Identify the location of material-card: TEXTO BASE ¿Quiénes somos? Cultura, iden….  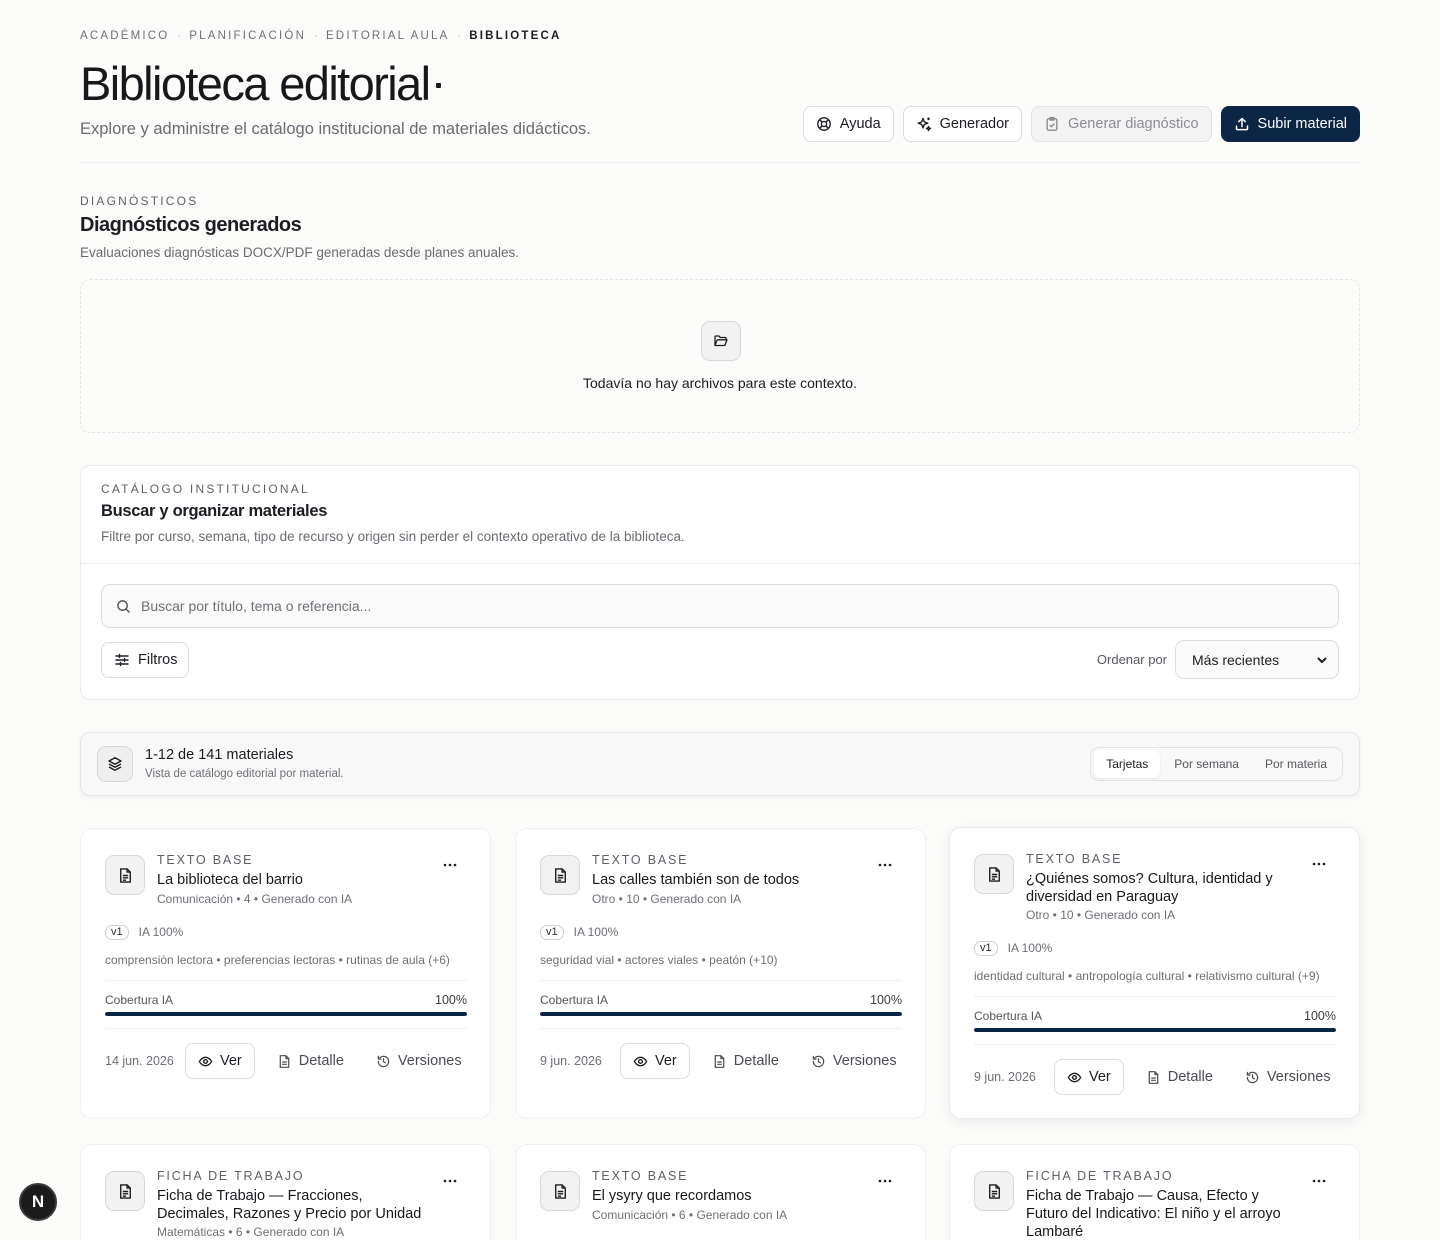
(1154, 973).